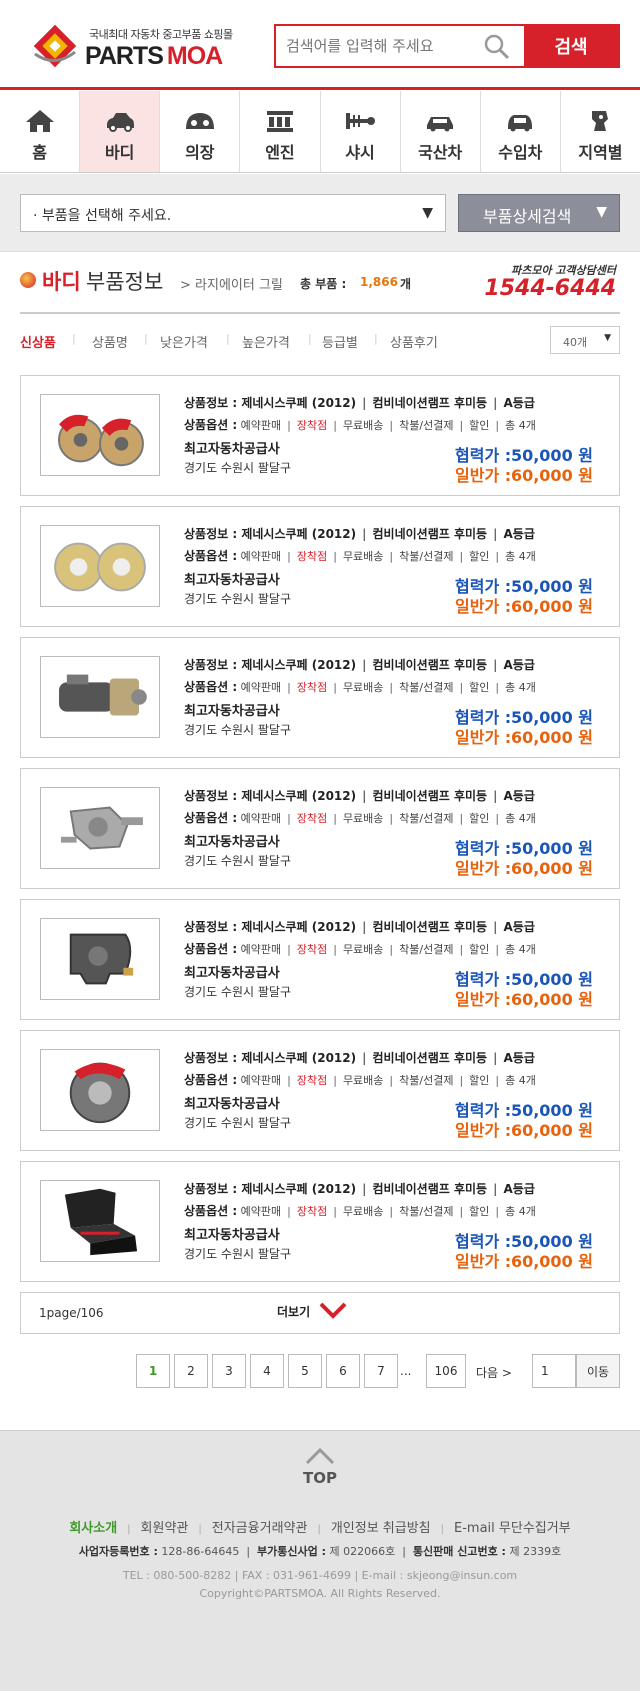 The height and width of the screenshot is (1691, 640). What do you see at coordinates (440, 152) in the screenshot?
I see `category-label: 국산차` at bounding box center [440, 152].